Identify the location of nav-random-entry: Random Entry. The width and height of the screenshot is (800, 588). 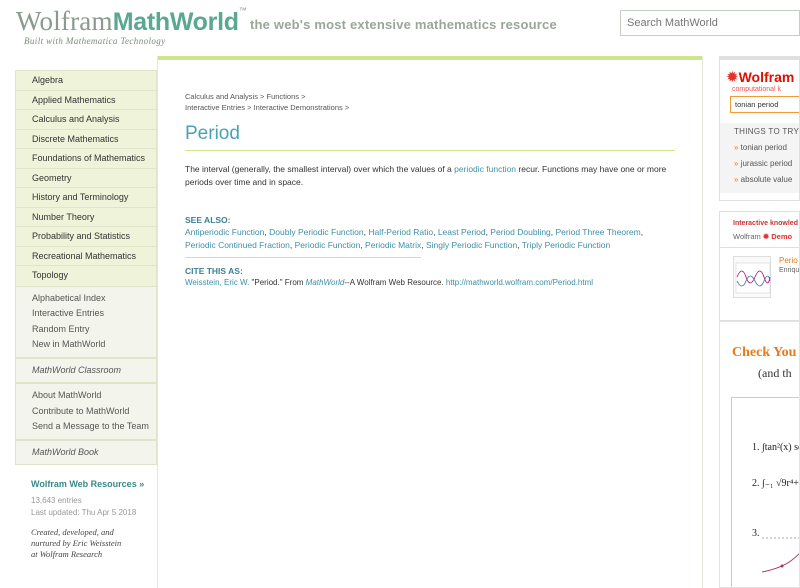
(86, 330).